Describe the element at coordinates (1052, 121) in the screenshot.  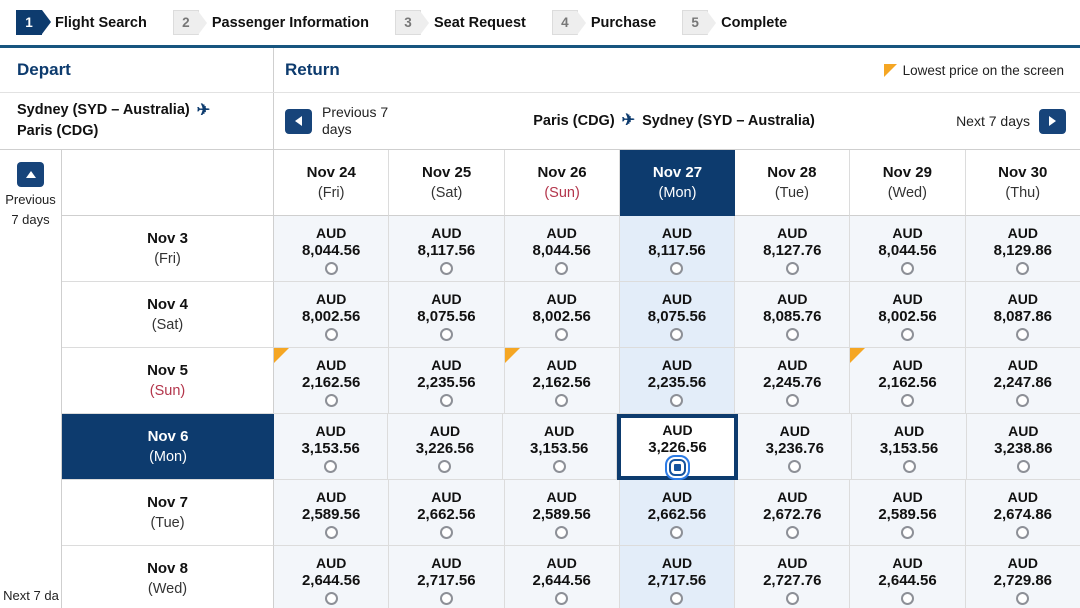
I see `next-7-days-button` at that location.